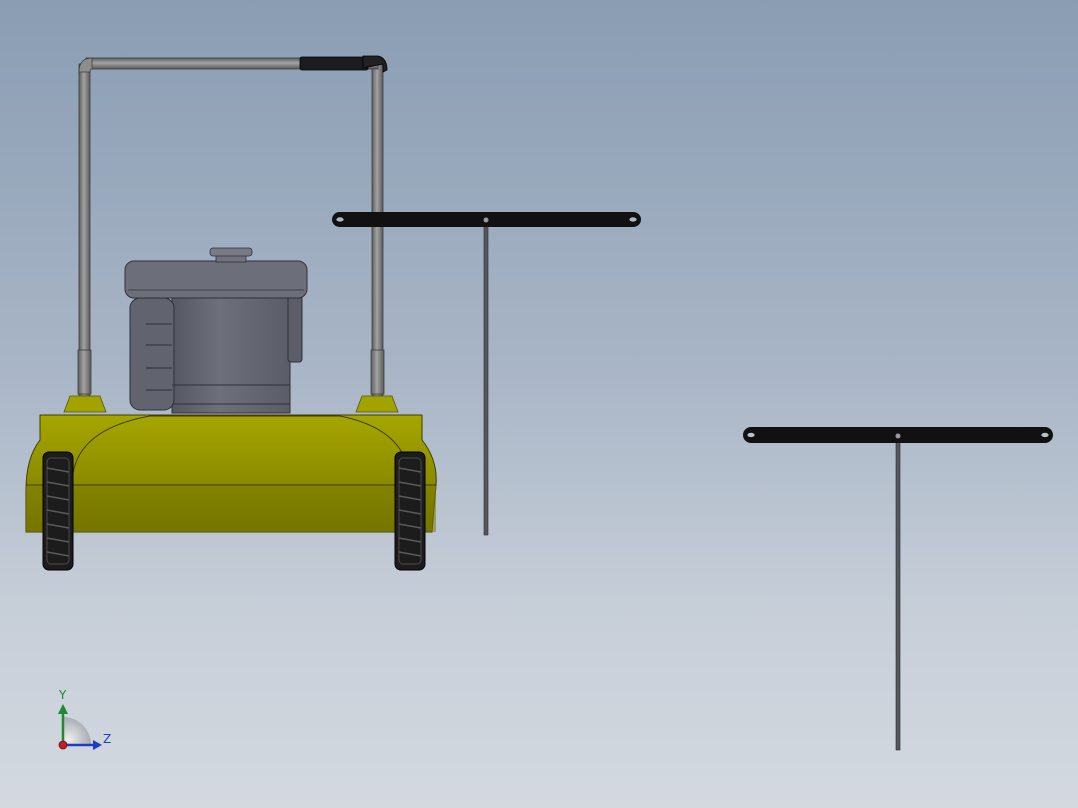 This screenshot has width=1078, height=808. What do you see at coordinates (231, 252) in the screenshot?
I see `fuel-cap` at bounding box center [231, 252].